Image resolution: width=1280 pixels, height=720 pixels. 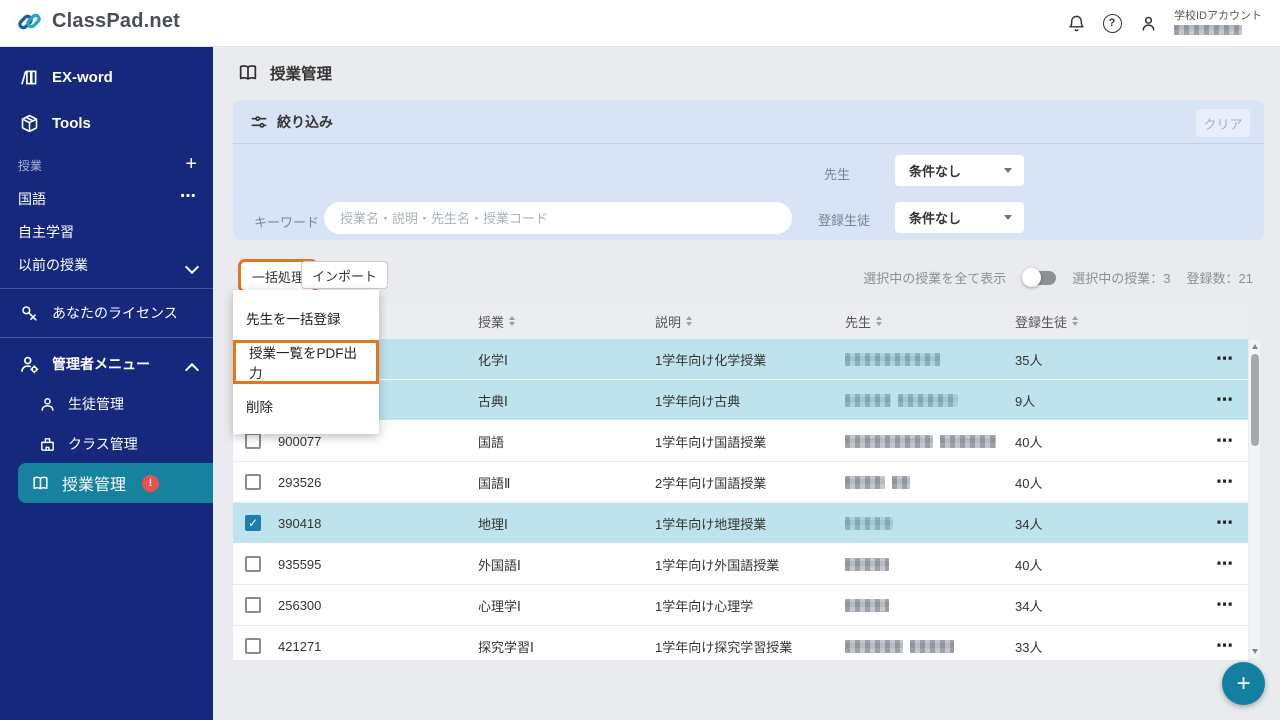 I want to click on table-row: 900077 国語 1学年向け国語授業 40人 ⋯, so click(x=740, y=441).